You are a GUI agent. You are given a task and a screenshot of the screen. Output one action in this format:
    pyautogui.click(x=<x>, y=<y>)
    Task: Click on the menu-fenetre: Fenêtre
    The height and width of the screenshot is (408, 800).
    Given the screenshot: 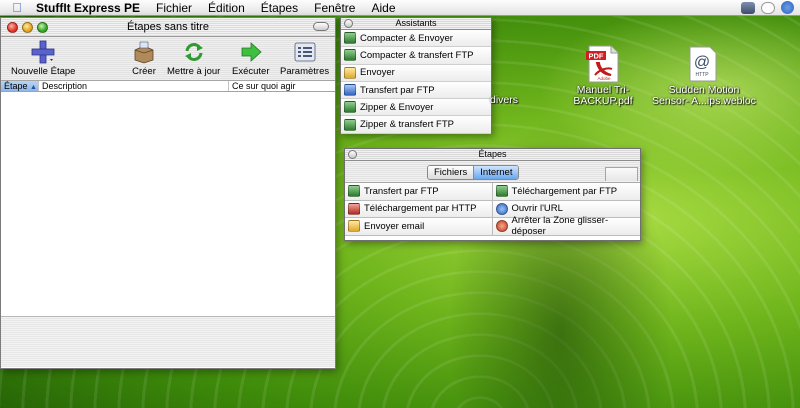 What is the action you would take?
    pyautogui.click(x=334, y=8)
    